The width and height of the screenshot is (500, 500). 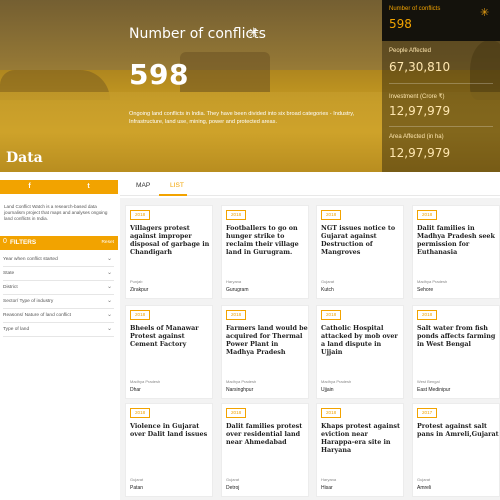 What do you see at coordinates (327, 290) in the screenshot?
I see `card-district: Kutch` at bounding box center [327, 290].